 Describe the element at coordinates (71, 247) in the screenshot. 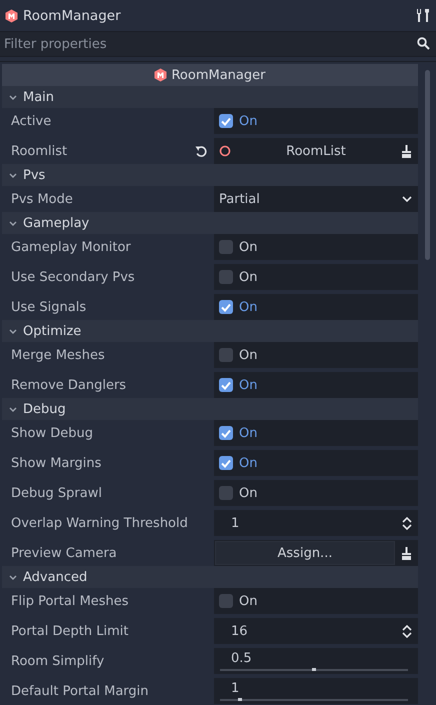

I see `property-label: Gameplay Monitor` at that location.